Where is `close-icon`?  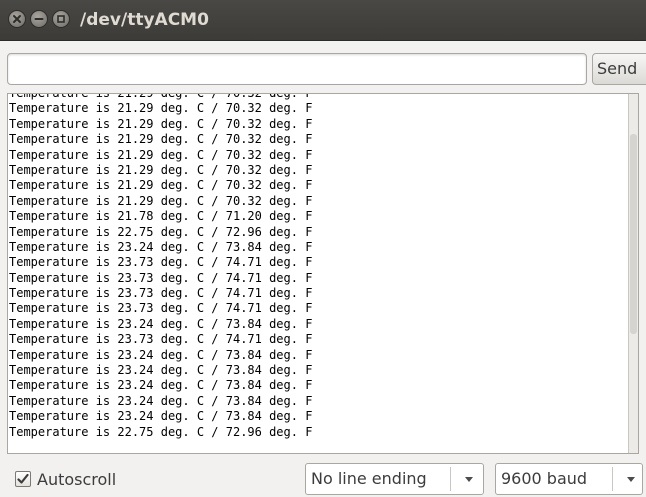 close-icon is located at coordinates (17, 19).